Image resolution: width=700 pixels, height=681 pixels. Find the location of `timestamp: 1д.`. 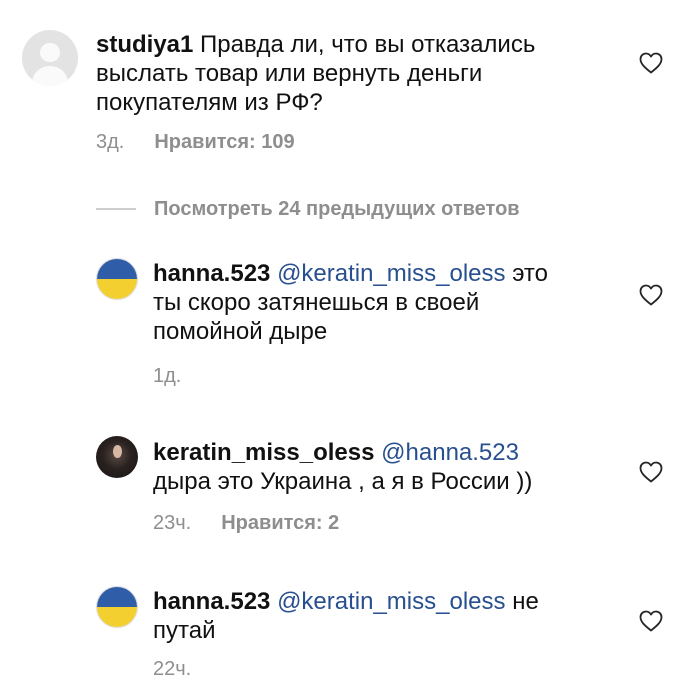

timestamp: 1д. is located at coordinates (167, 376).